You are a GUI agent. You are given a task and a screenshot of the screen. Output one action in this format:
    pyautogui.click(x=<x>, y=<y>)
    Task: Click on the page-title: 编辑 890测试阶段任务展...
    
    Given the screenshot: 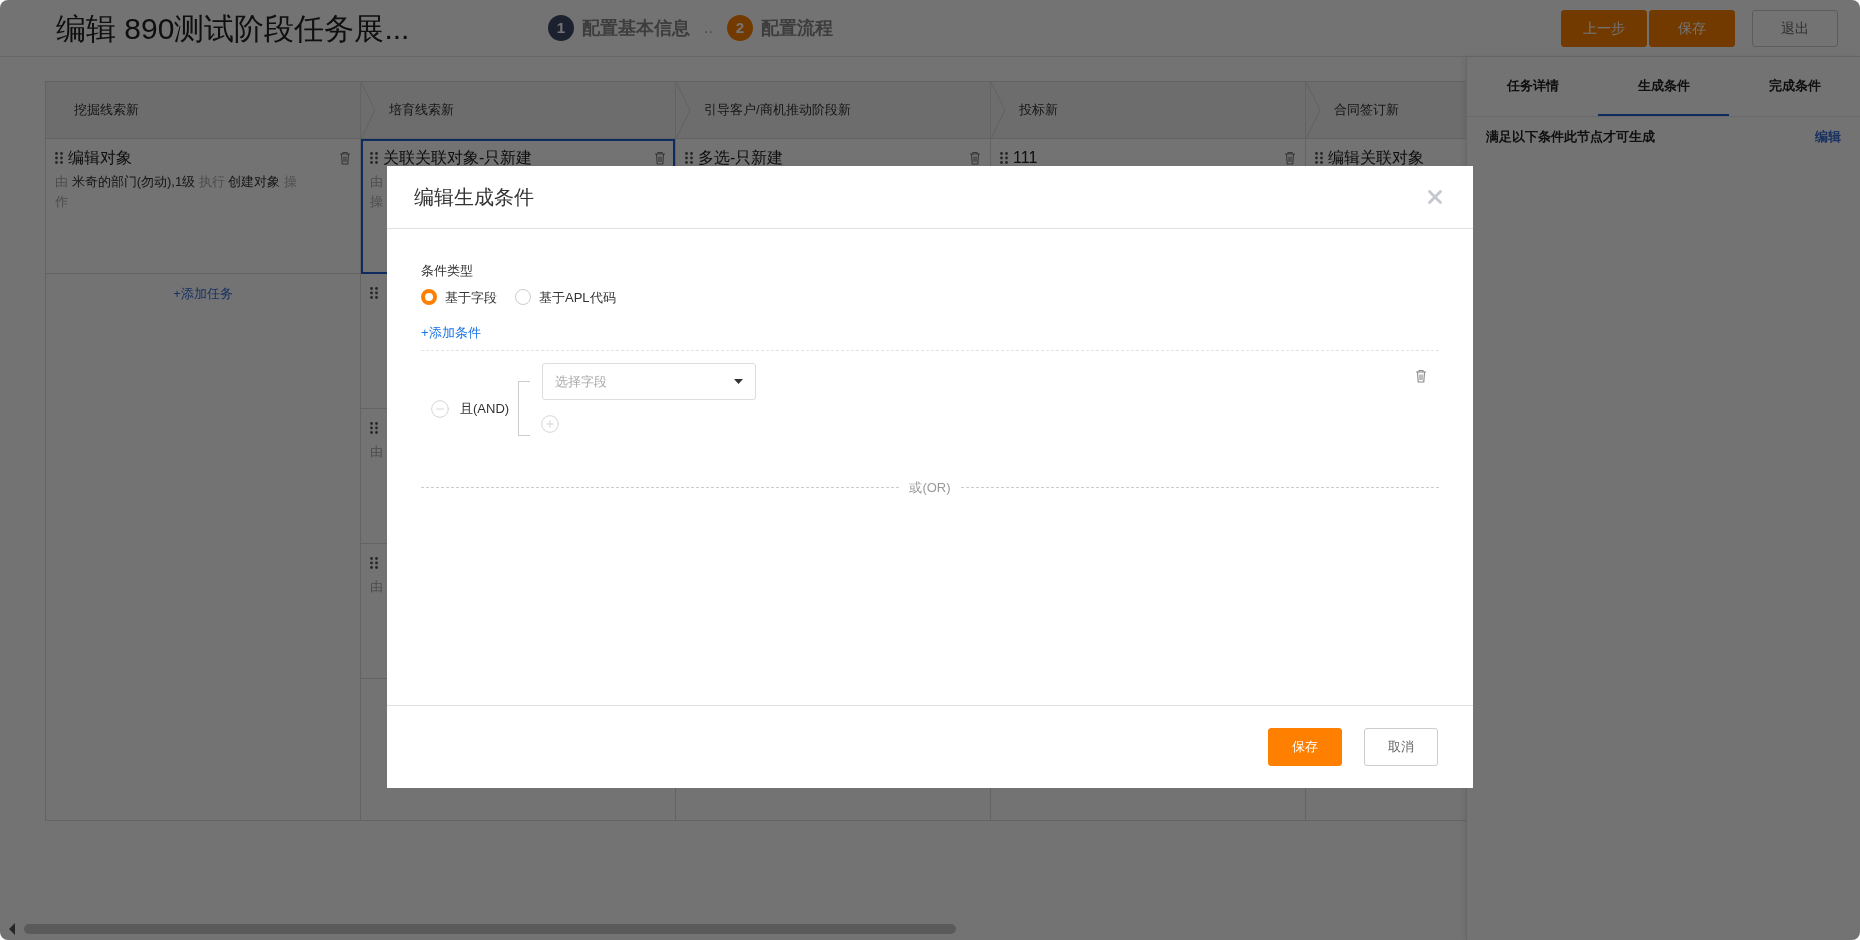 What is the action you would take?
    pyautogui.click(x=233, y=28)
    